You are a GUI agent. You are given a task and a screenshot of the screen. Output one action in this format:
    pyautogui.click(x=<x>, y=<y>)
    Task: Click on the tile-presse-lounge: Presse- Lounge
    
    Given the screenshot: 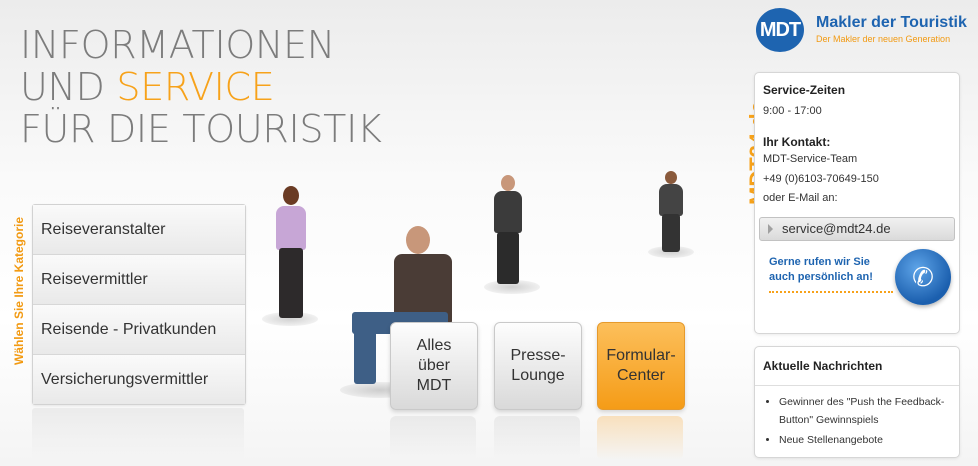 What is the action you would take?
    pyautogui.click(x=538, y=366)
    